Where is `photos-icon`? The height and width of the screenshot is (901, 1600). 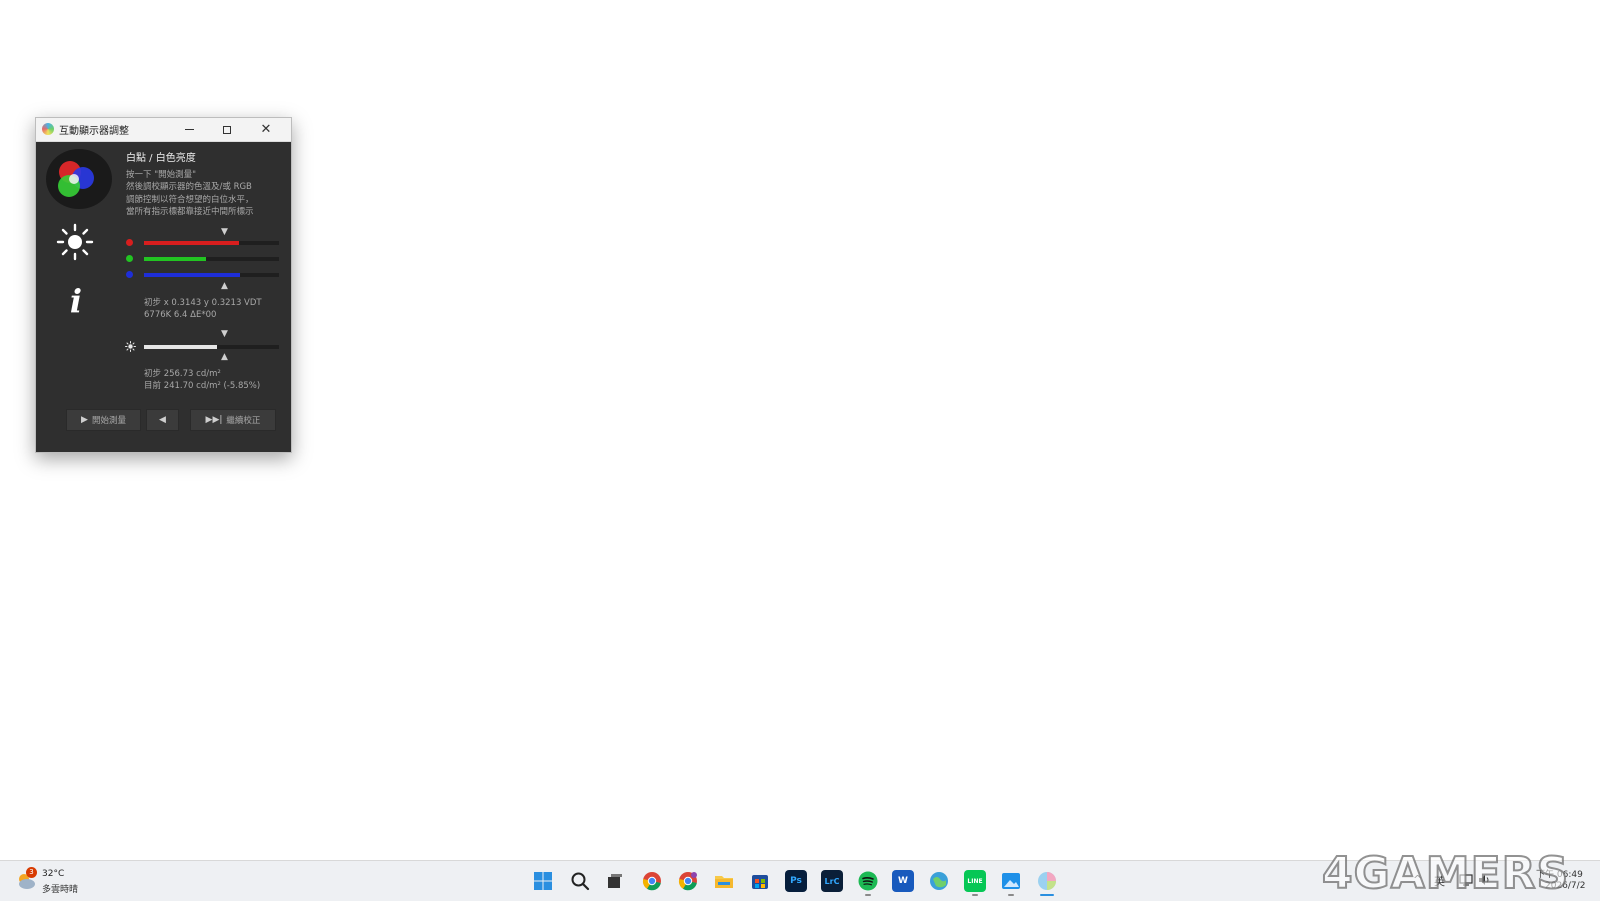
photos-icon is located at coordinates (1011, 881).